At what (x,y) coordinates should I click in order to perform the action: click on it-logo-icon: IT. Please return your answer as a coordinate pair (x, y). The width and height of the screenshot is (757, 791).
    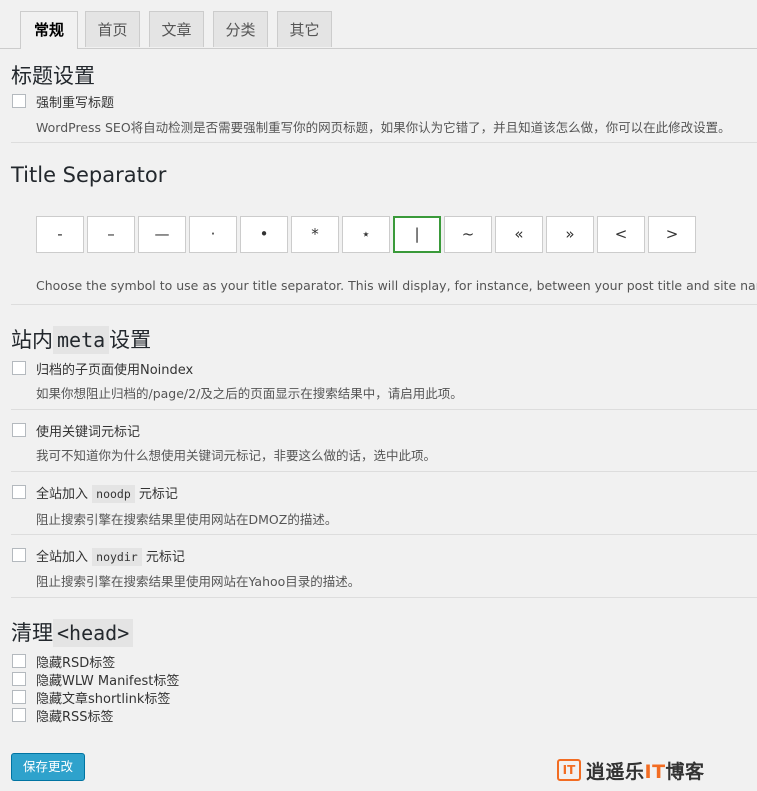
    Looking at the image, I should click on (569, 770).